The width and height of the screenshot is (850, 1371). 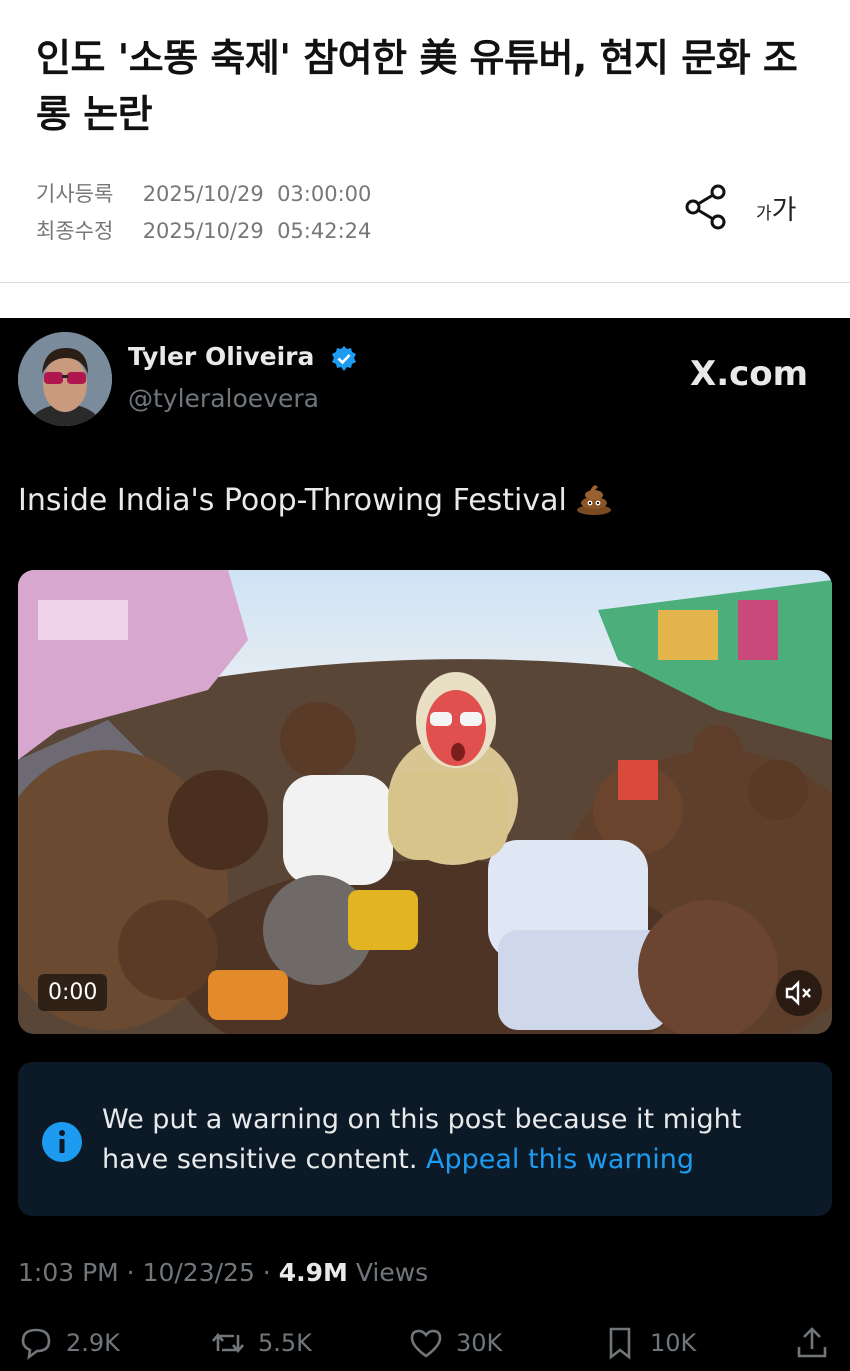 I want to click on share-post-button, so click(x=812, y=1343).